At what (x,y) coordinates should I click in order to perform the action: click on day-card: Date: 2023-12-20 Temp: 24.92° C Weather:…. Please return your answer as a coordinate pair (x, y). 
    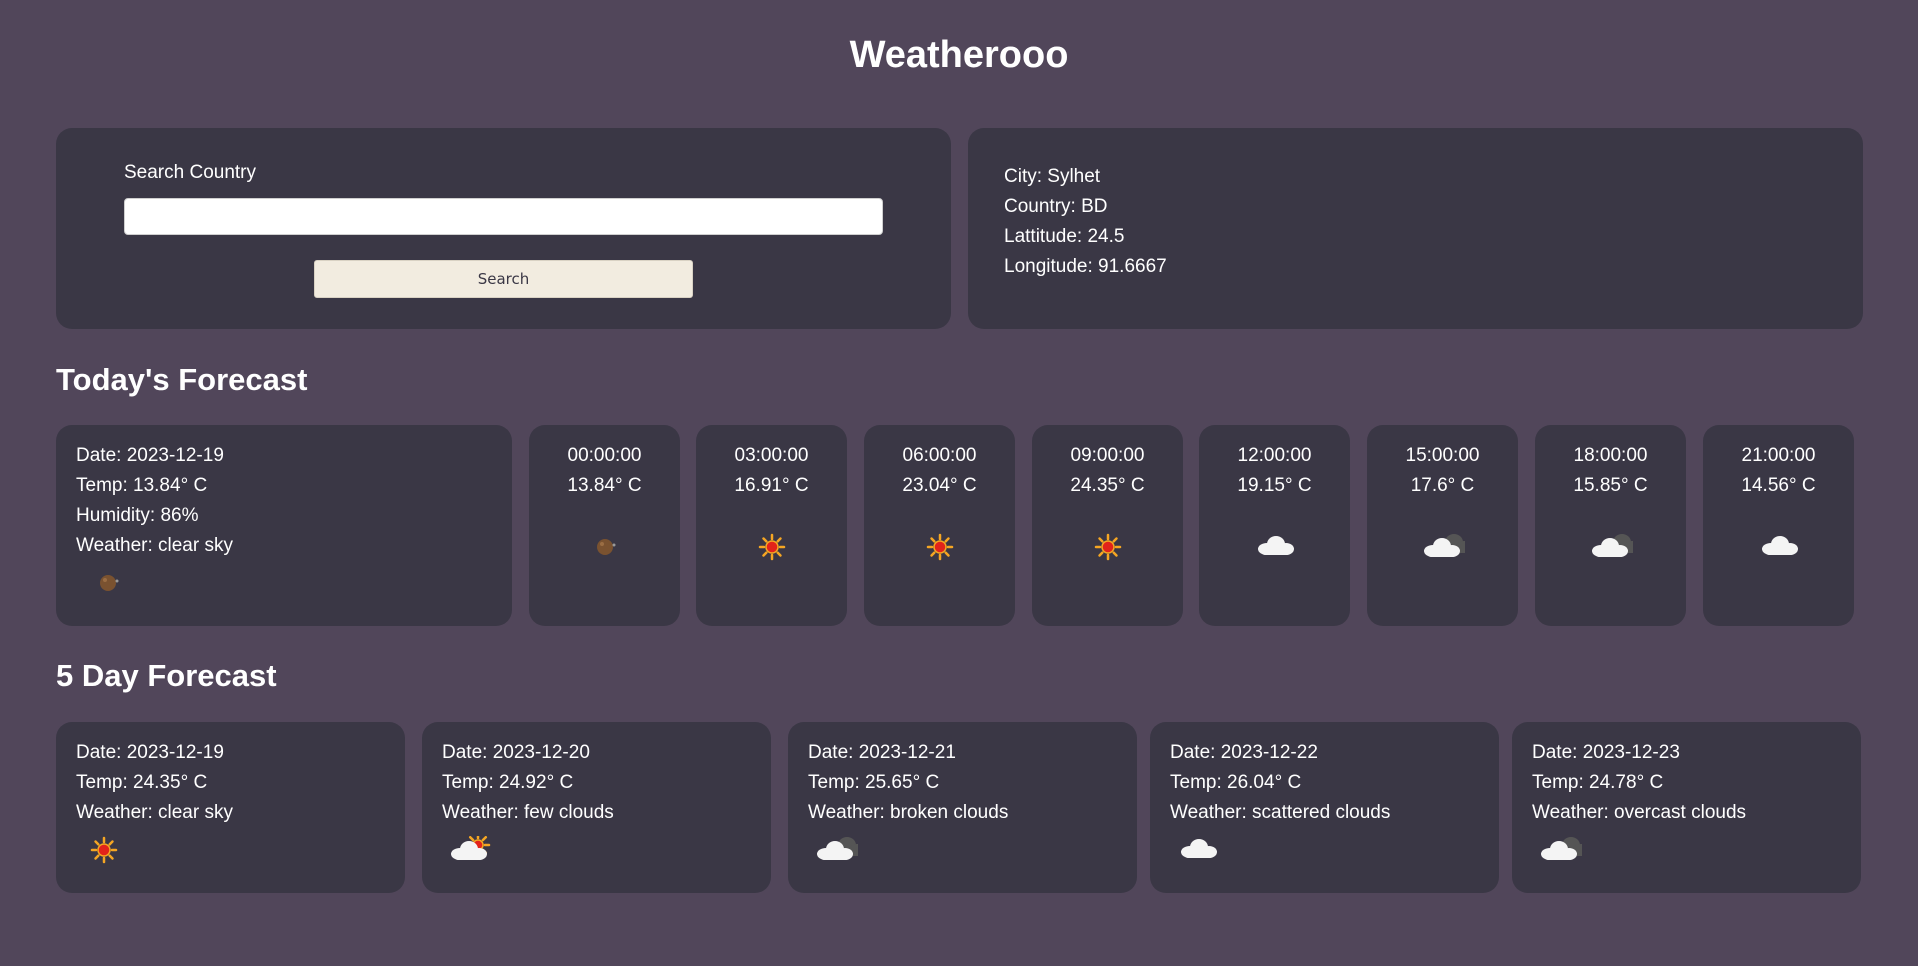
    Looking at the image, I should click on (596, 807).